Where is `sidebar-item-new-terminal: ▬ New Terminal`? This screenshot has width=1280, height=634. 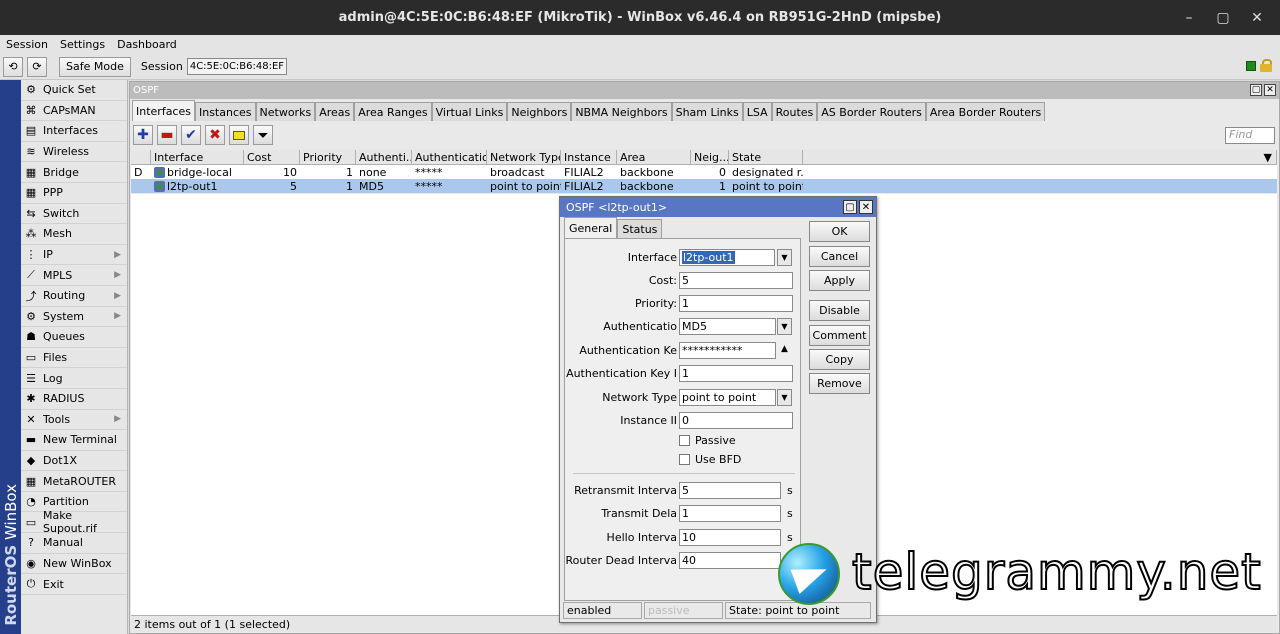
sidebar-item-new-terminal: ▬ New Terminal is located at coordinates (74, 440).